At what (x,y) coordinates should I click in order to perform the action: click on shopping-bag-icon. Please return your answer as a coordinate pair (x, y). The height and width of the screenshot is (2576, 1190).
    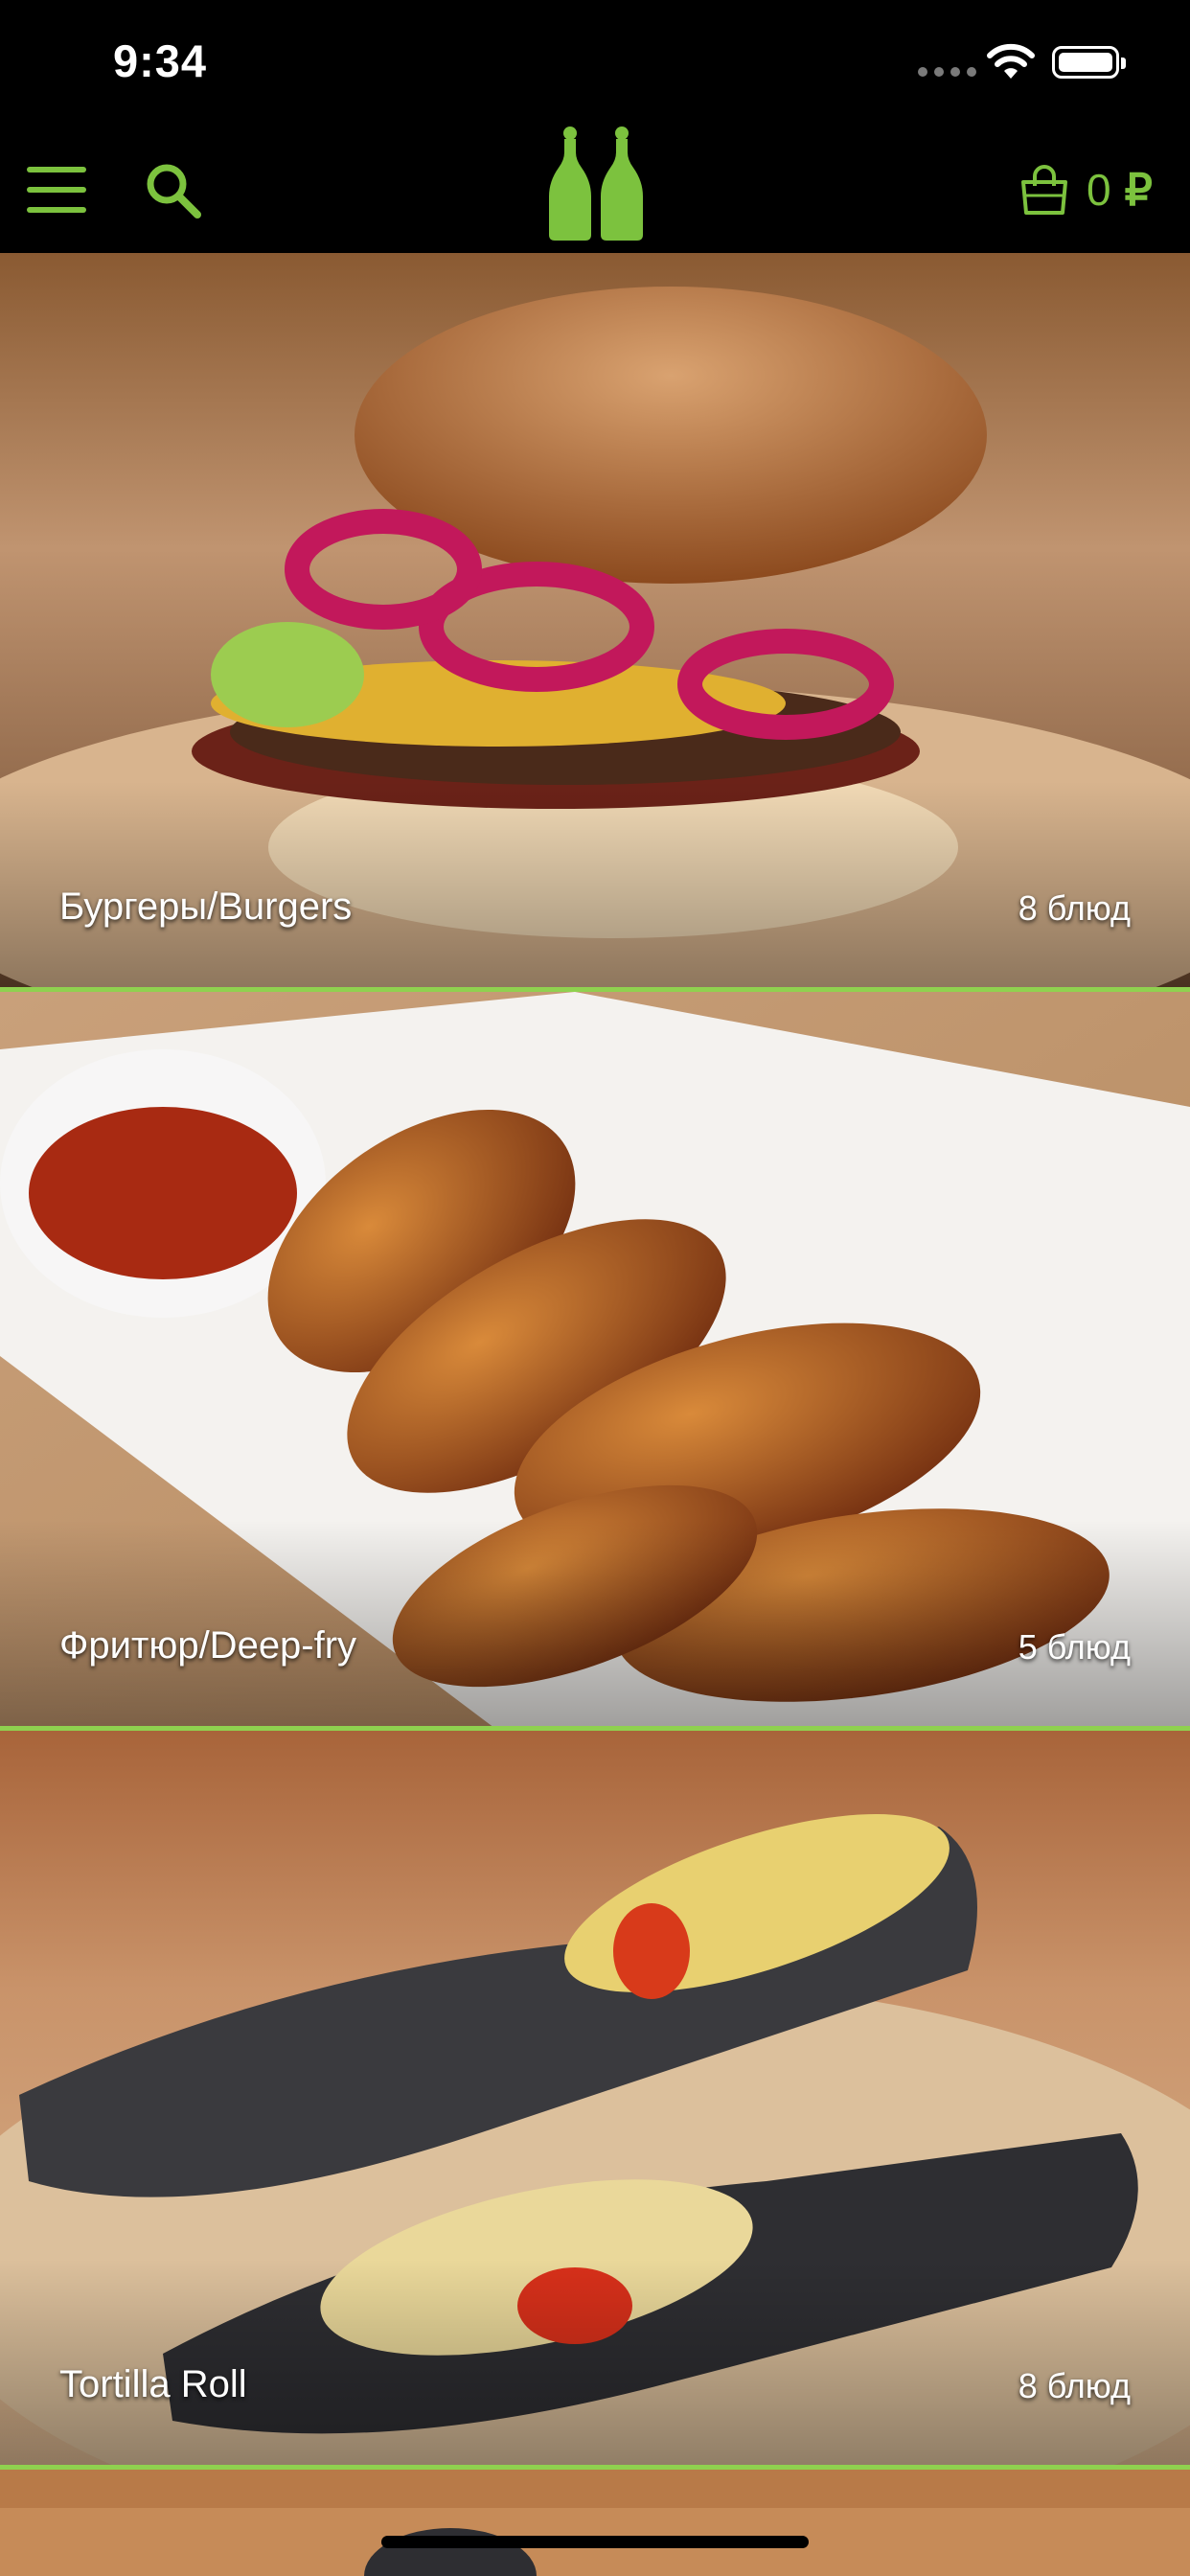
    Looking at the image, I should click on (1044, 190).